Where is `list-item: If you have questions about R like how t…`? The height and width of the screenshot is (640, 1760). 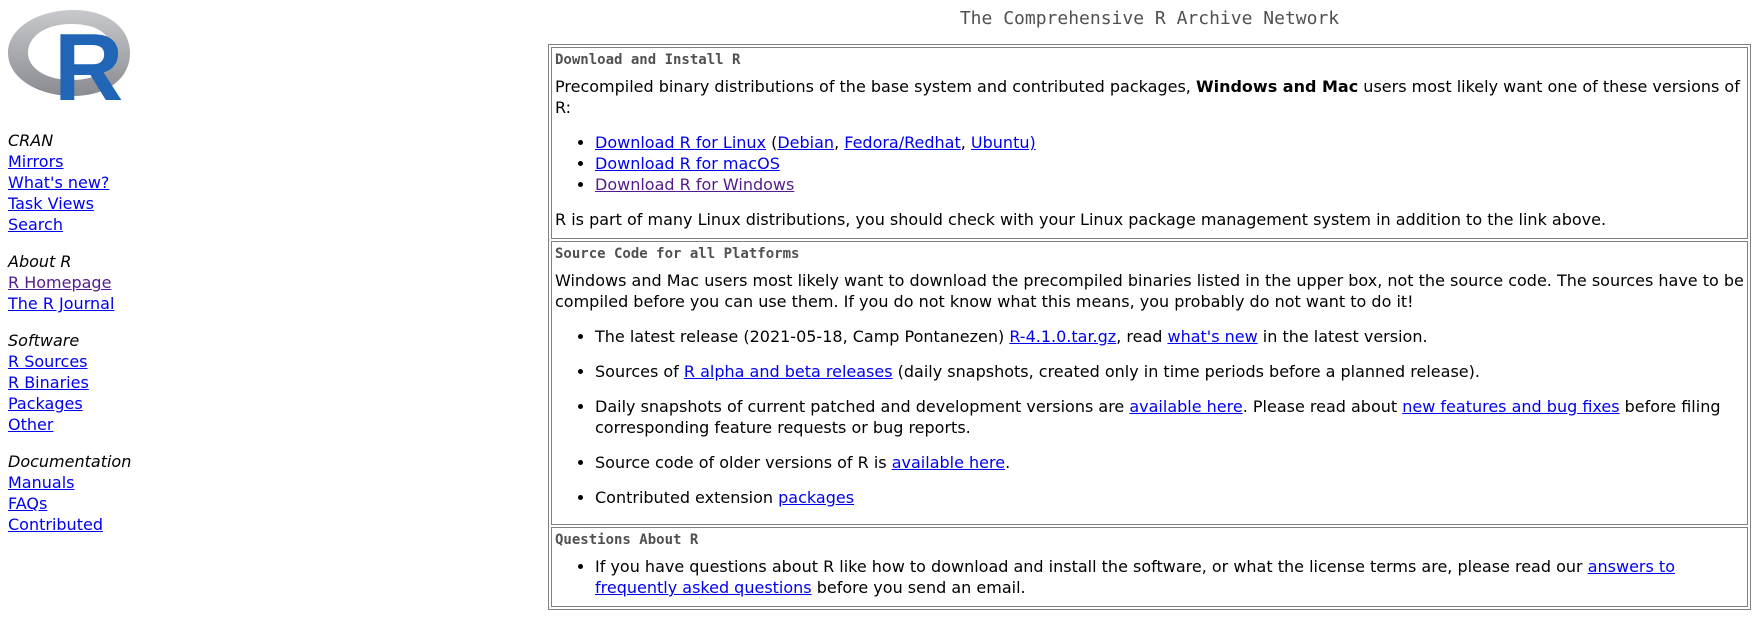 list-item: If you have questions about R like how t… is located at coordinates (1170, 577).